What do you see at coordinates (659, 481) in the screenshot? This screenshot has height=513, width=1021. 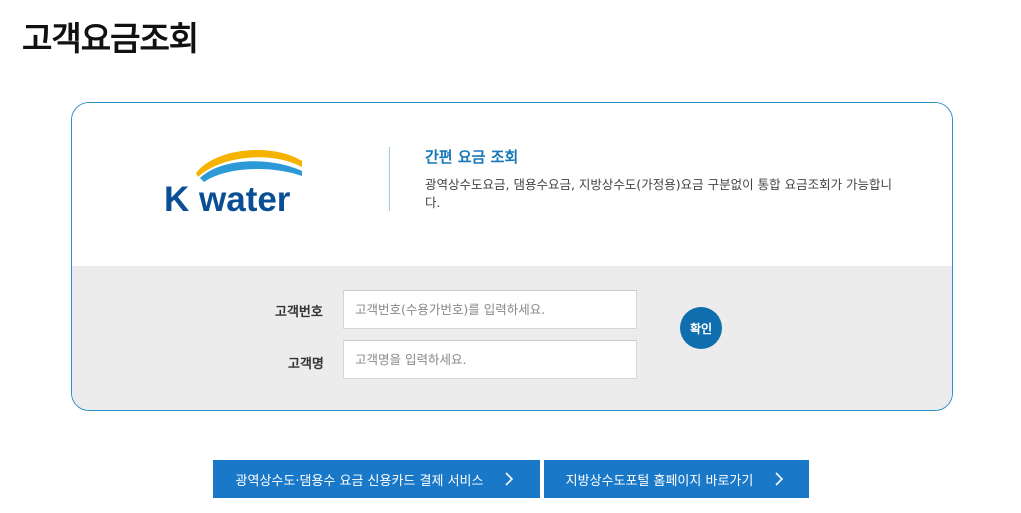 I see `local-water-portal-label: 지방상수도포털 홈페이지 바로가기` at bounding box center [659, 481].